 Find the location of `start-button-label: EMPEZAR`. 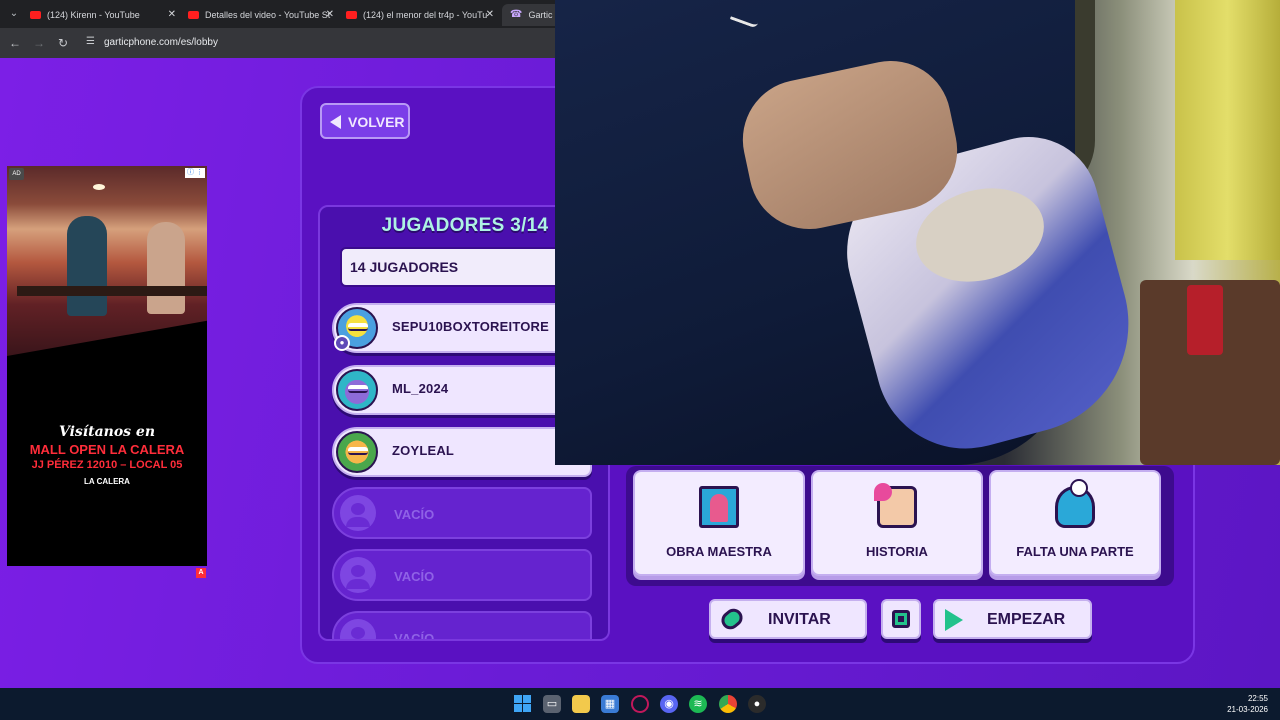

start-button-label: EMPEZAR is located at coordinates (1026, 619).